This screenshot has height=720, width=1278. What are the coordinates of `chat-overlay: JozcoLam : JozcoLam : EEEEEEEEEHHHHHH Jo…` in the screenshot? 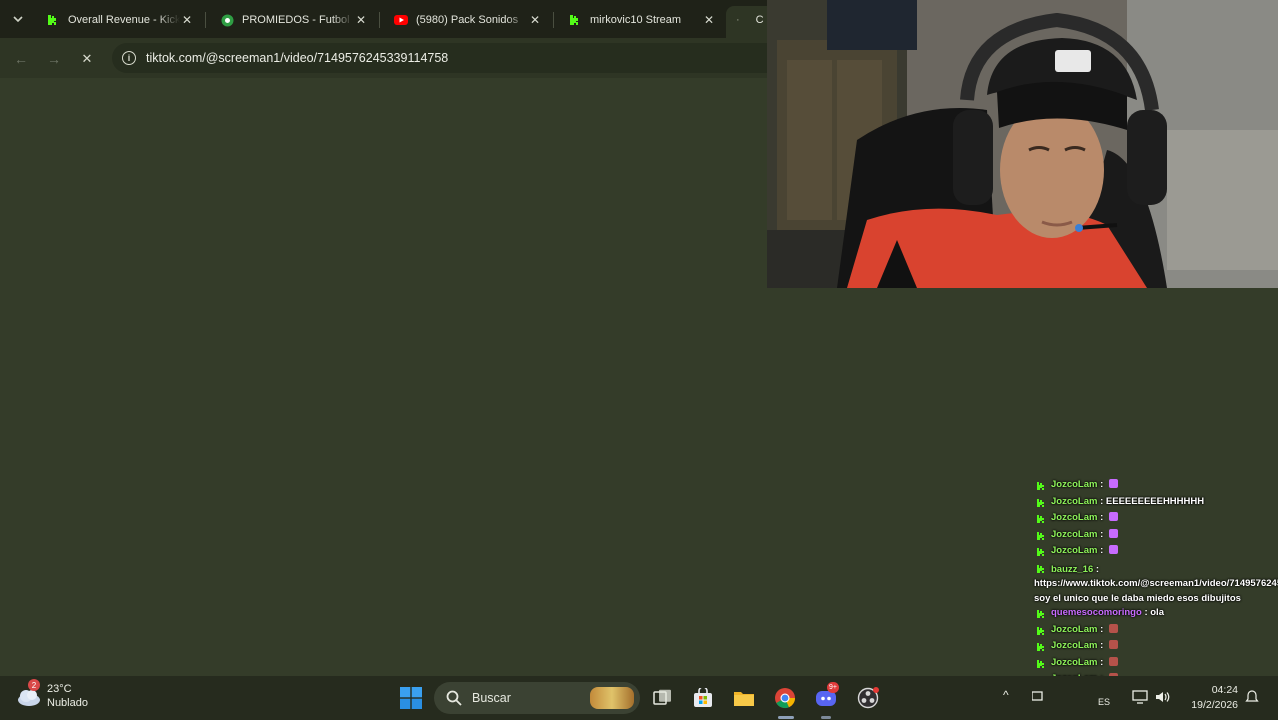 It's located at (1156, 591).